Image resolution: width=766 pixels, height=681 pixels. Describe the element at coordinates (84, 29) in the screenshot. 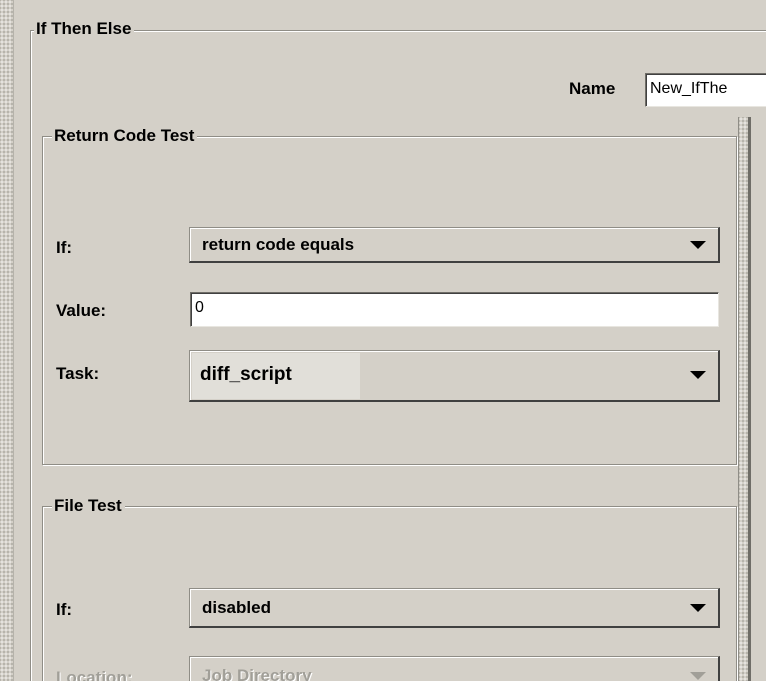

I see `if-then-else-title: If Then Else` at that location.